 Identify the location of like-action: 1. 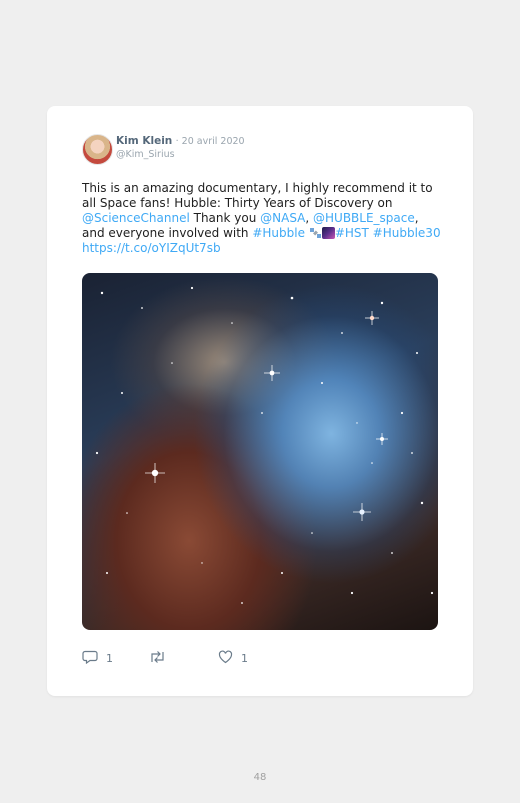
(233, 658).